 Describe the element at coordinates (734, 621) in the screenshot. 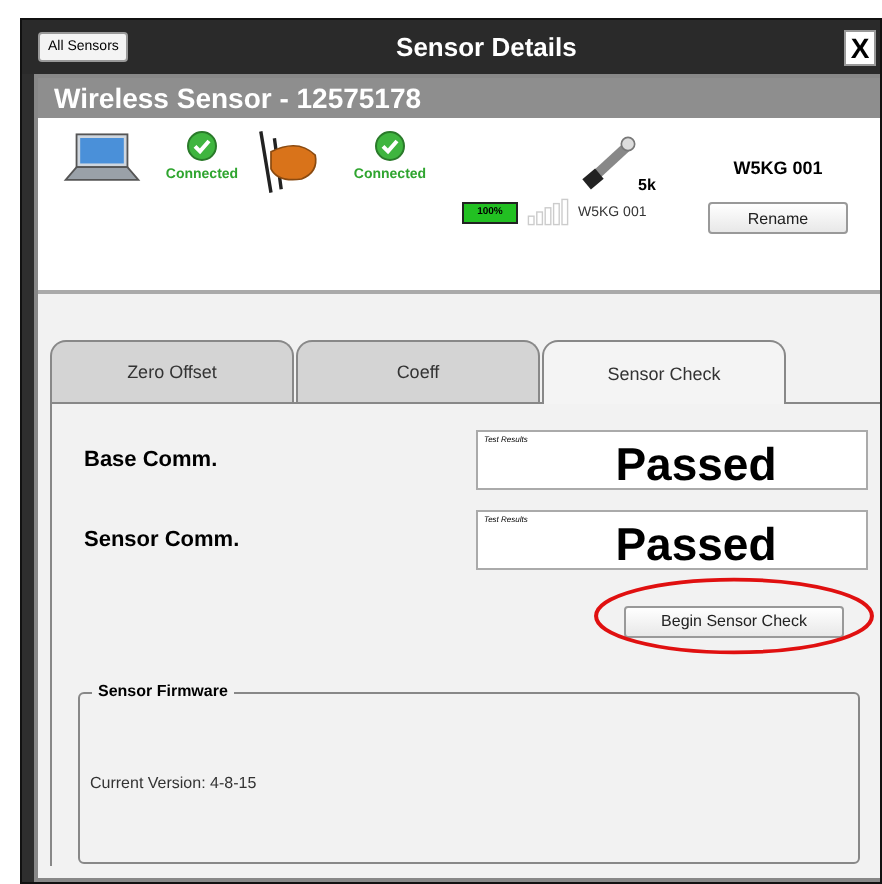

I see `begin-sensor-check-button: Begin Sensor Check` at that location.